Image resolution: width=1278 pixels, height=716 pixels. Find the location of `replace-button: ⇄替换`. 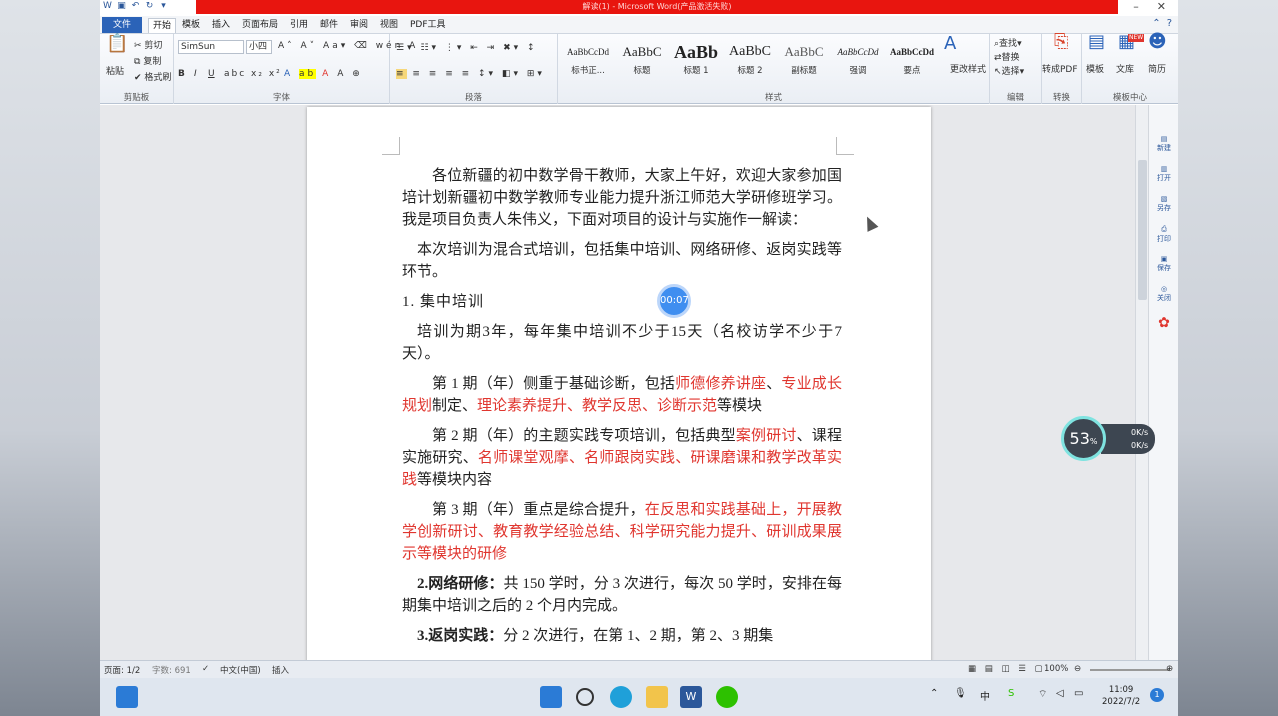

replace-button: ⇄替换 is located at coordinates (1007, 58).